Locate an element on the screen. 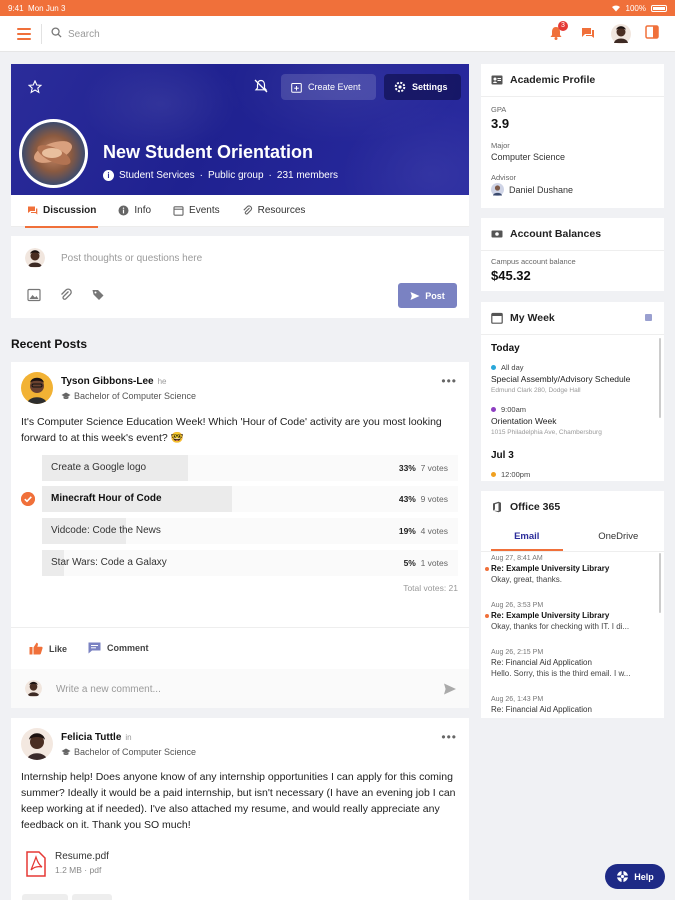  tab-label: Info is located at coordinates (143, 210).